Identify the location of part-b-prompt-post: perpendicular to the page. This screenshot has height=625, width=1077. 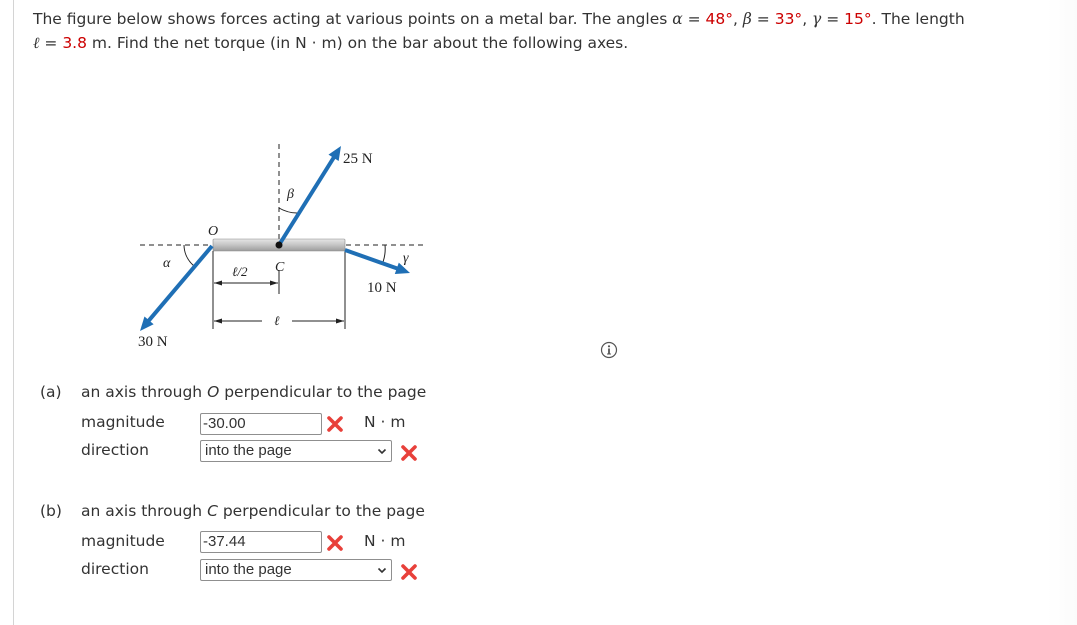
(321, 511).